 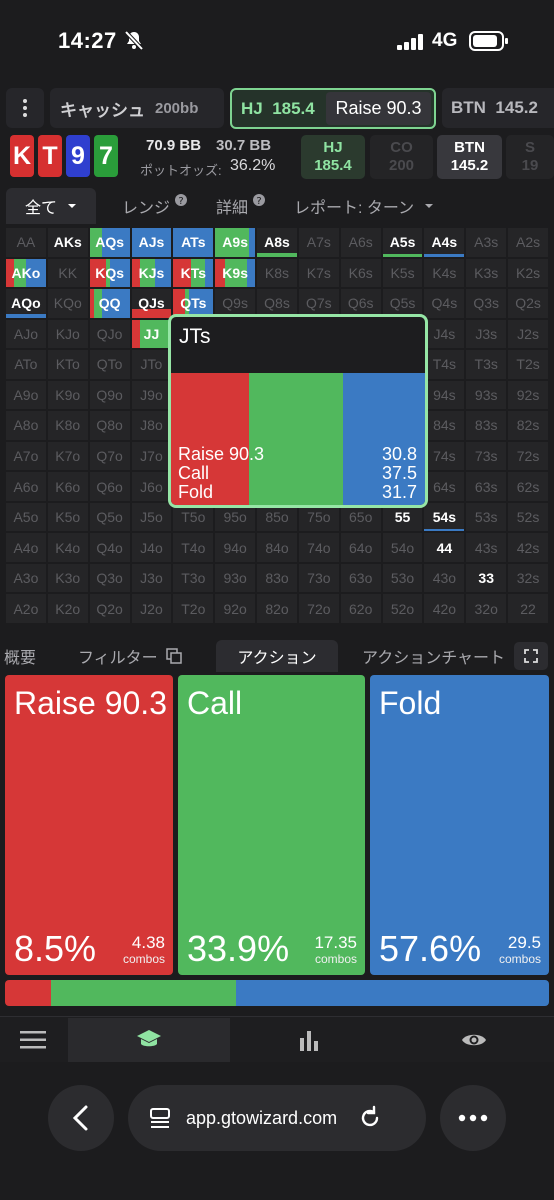 What do you see at coordinates (109, 578) in the screenshot?
I see `hand-cell: Q3o` at bounding box center [109, 578].